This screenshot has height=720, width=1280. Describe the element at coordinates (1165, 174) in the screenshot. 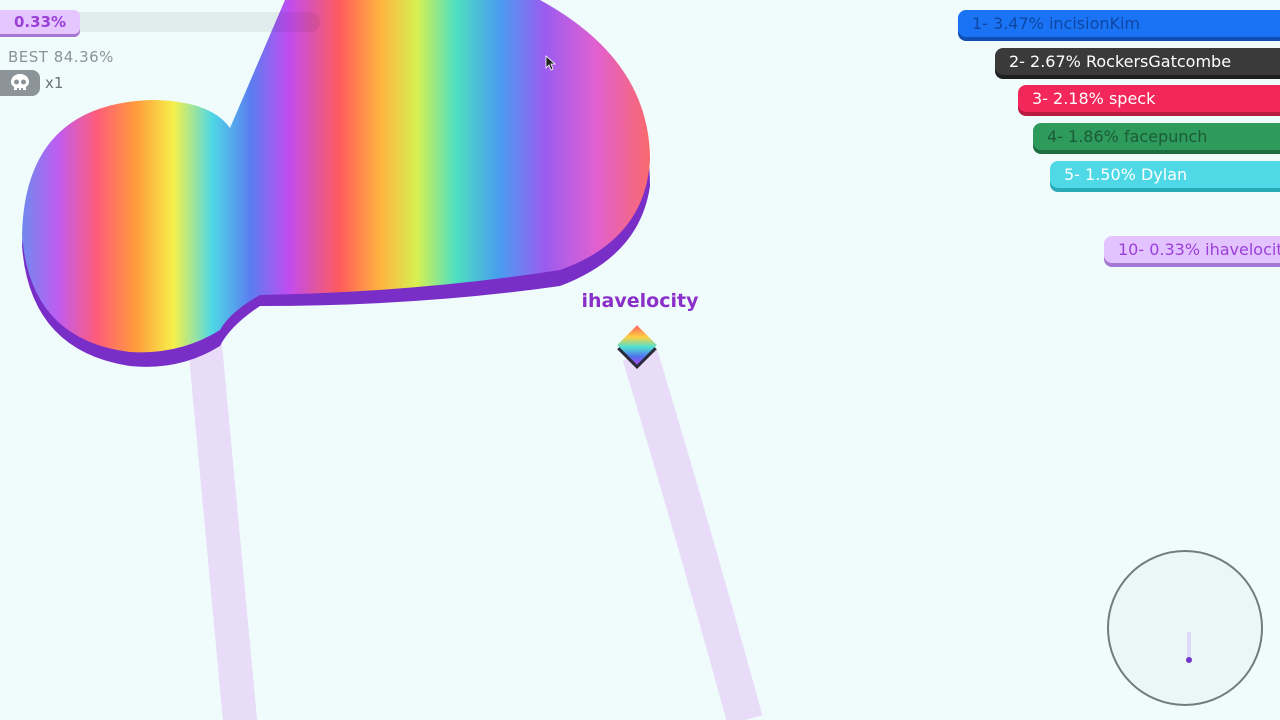

I see `leaderboard-row-5: 5- 1.50% Dylan` at that location.